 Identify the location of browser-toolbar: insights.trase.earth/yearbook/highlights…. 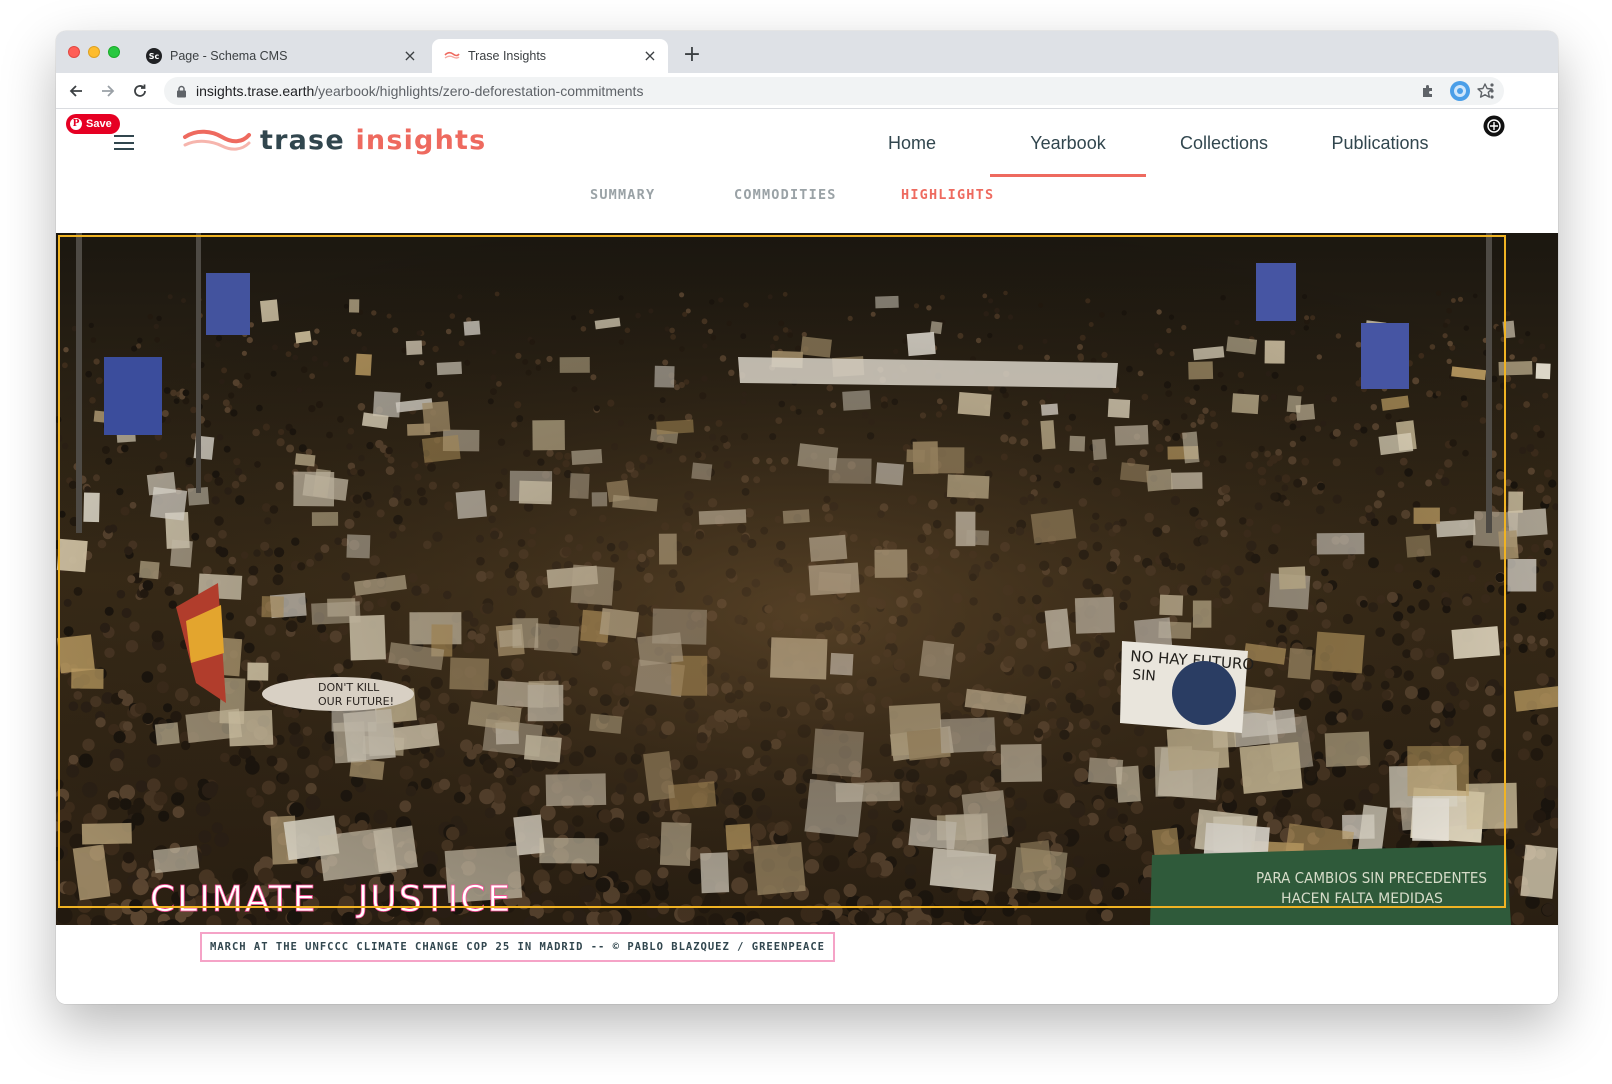
(807, 91).